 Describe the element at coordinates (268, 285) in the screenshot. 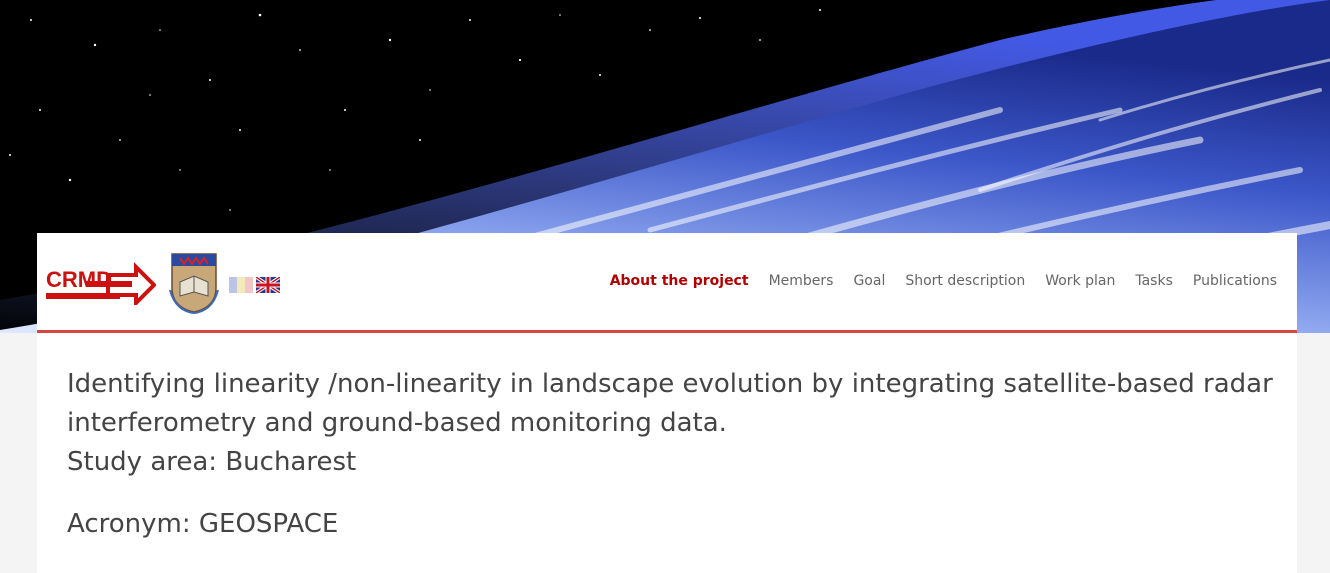

I see `uk-flag-icon` at that location.